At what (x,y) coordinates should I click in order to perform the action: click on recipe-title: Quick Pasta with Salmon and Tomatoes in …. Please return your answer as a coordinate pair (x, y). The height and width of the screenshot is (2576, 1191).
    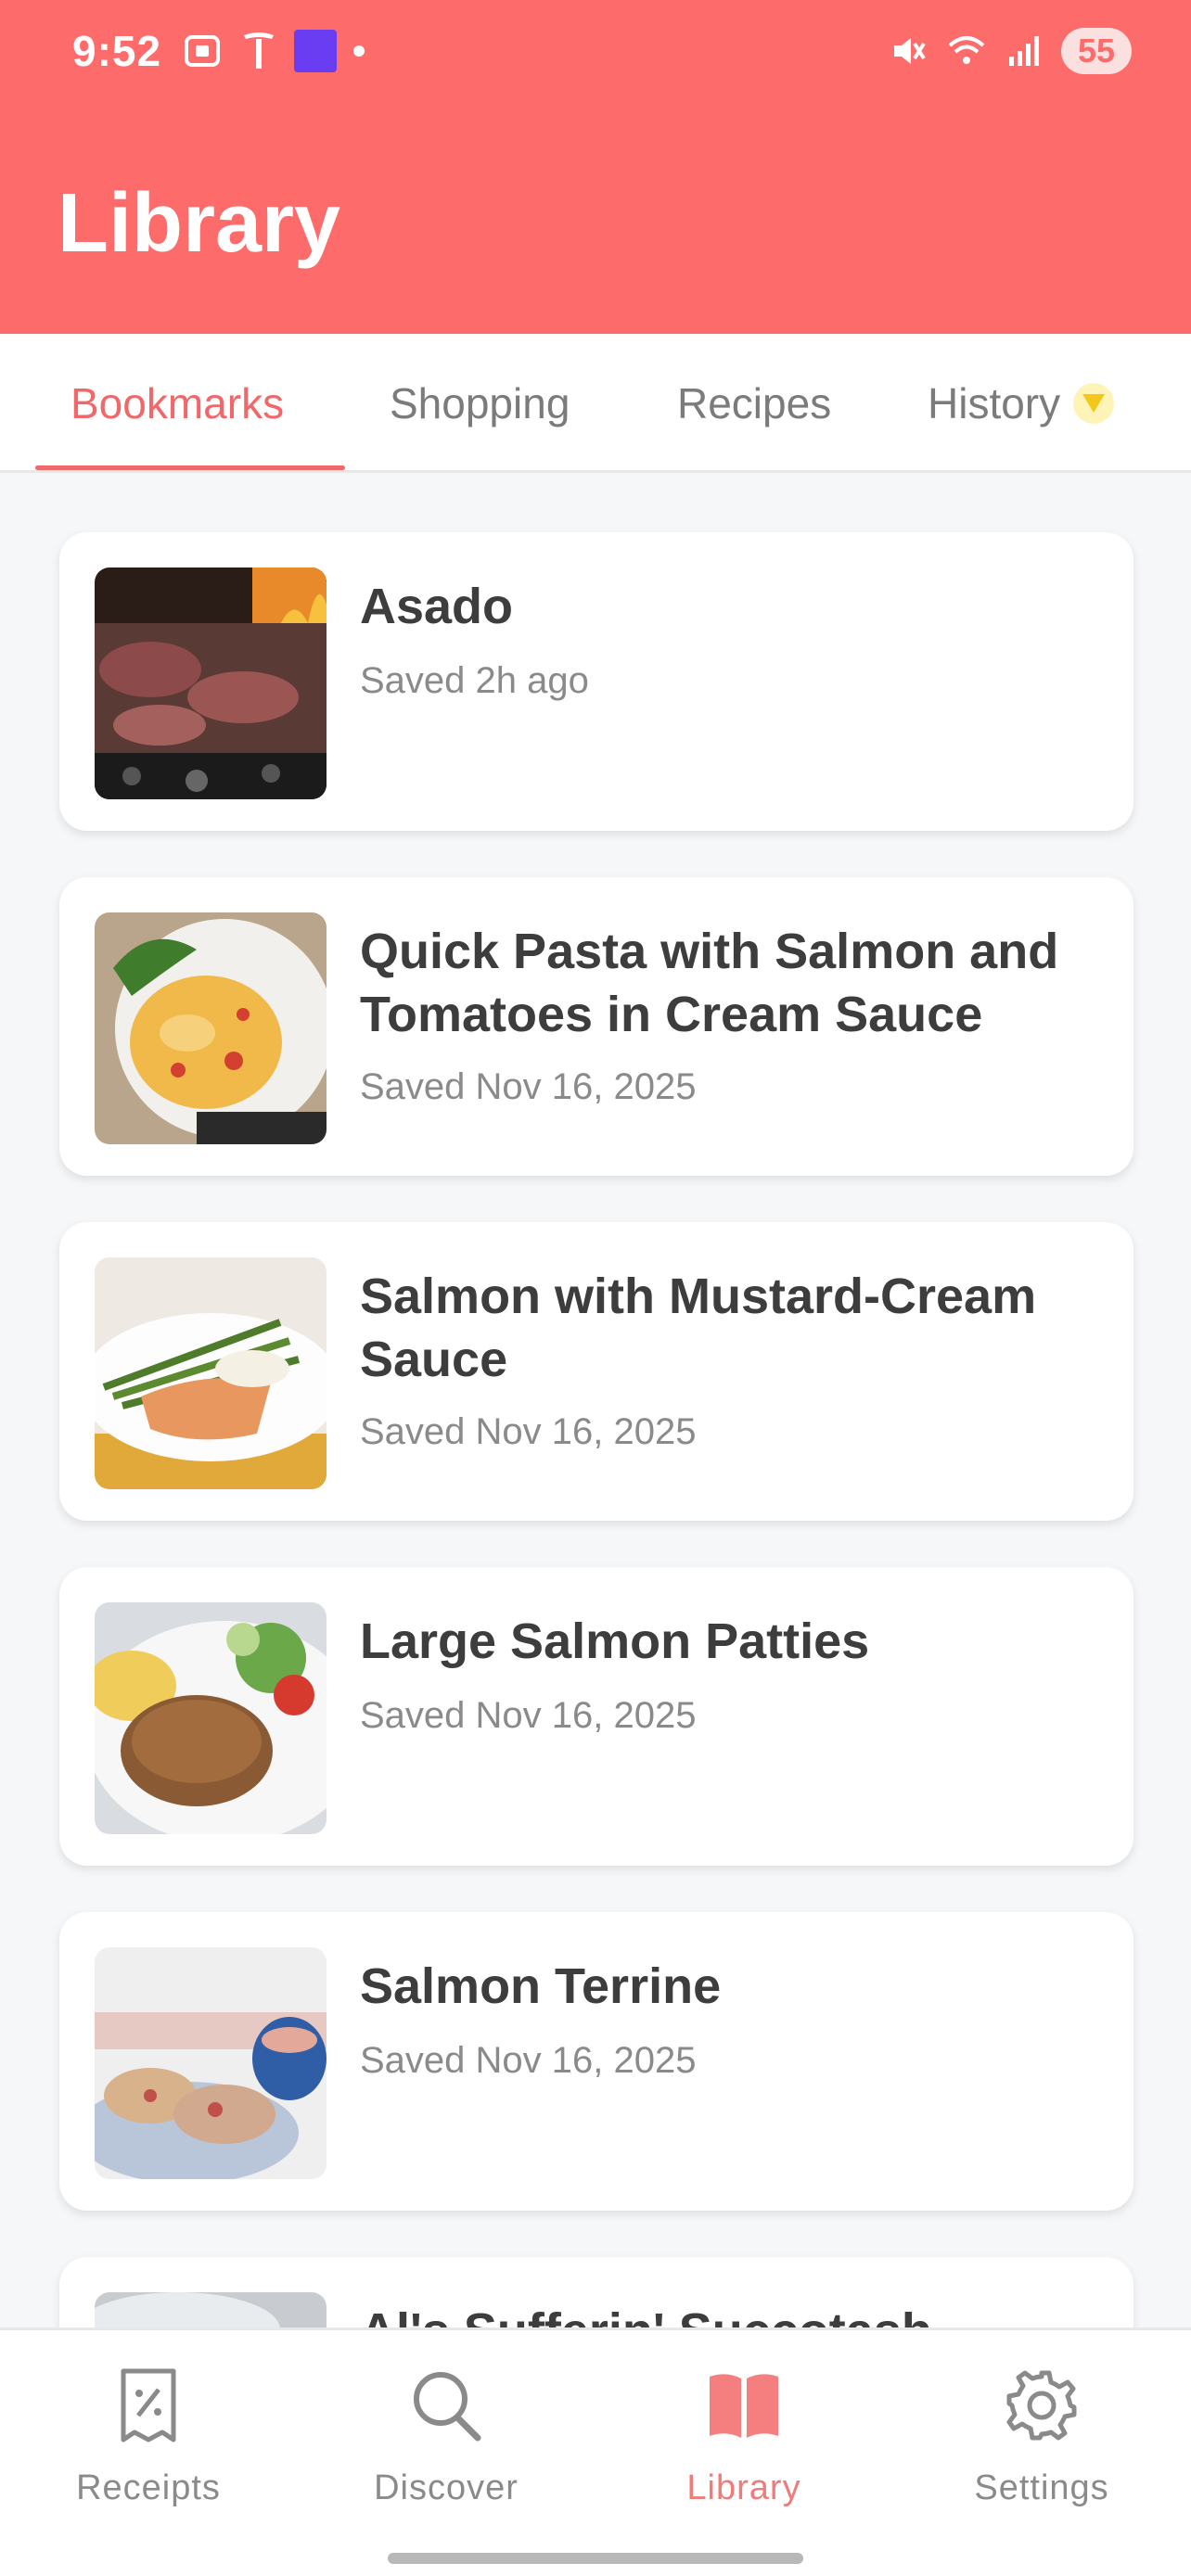
    Looking at the image, I should click on (709, 983).